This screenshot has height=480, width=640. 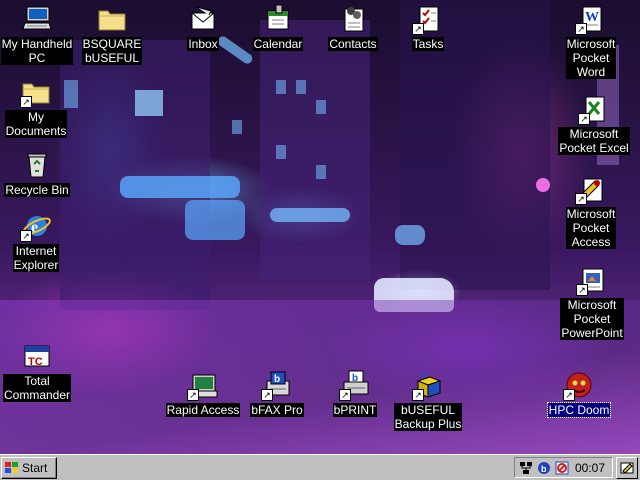 I want to click on desktop-icon-pocket-access: ↗ Microsoft Pocket Access, so click(x=591, y=211).